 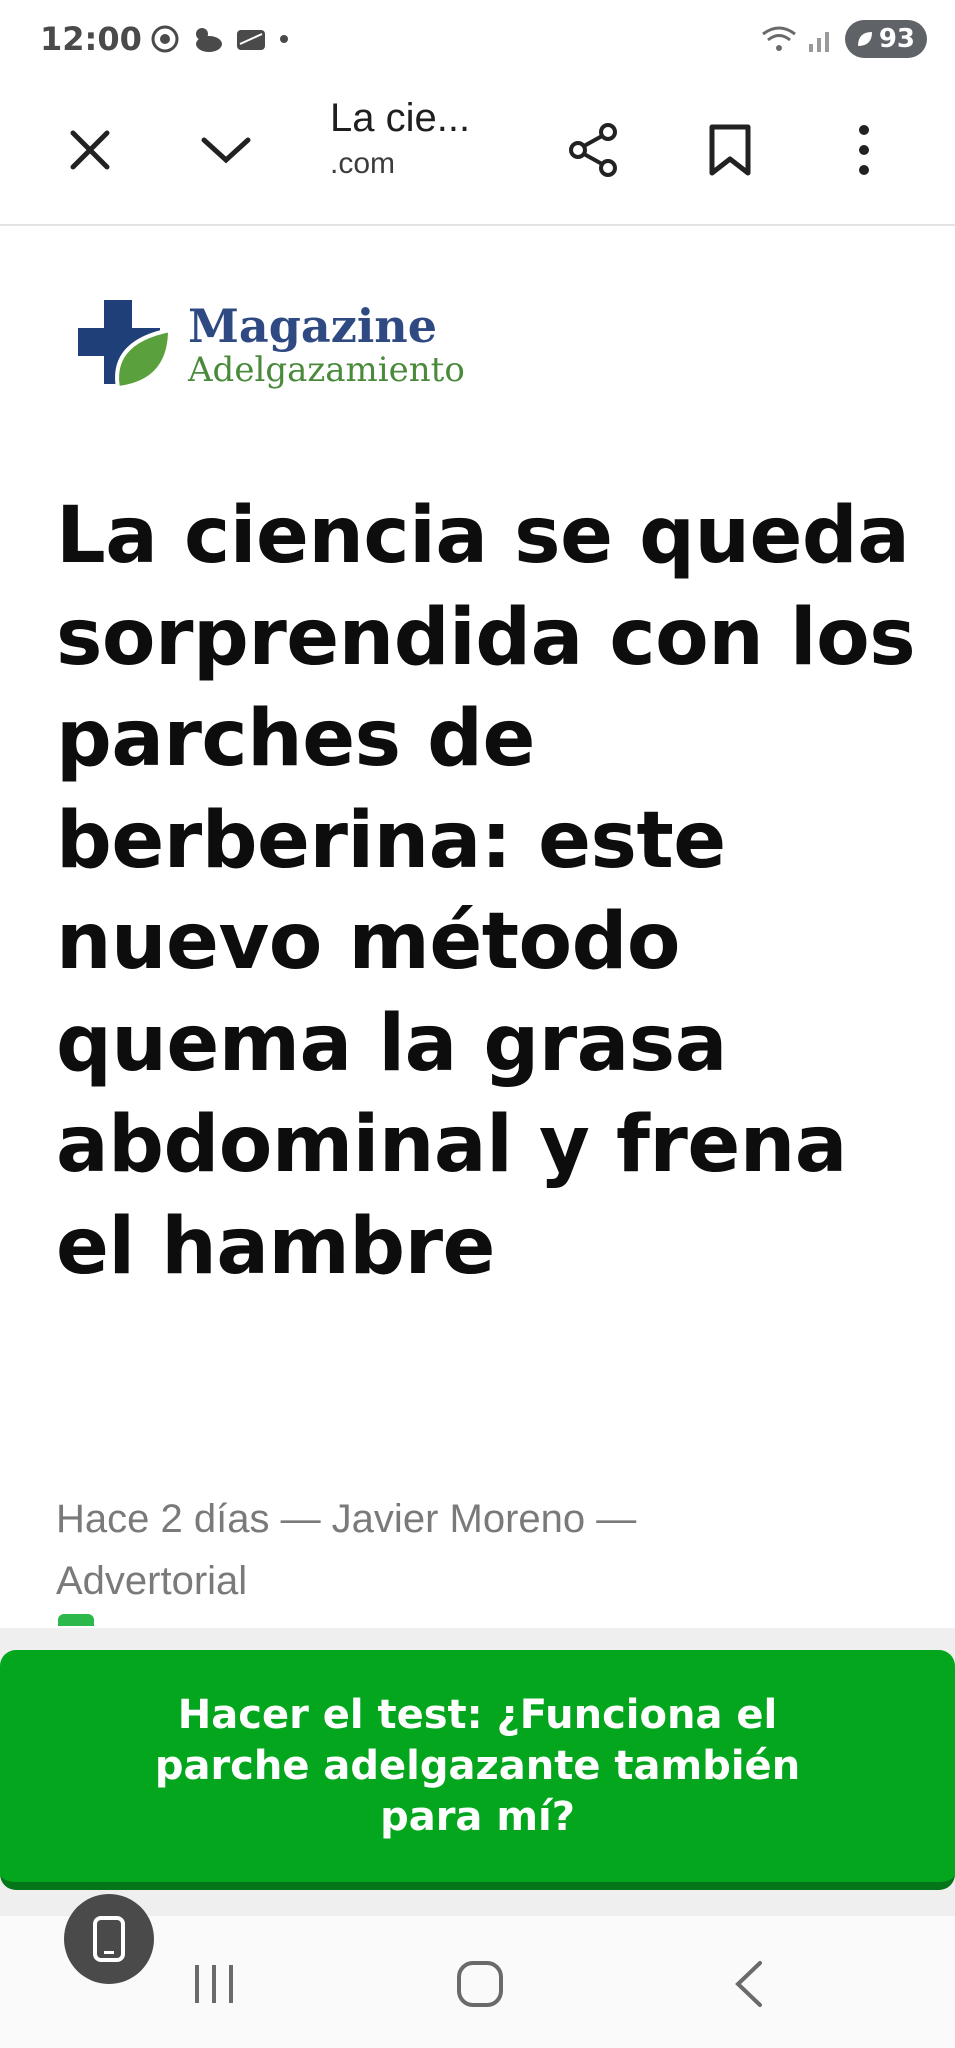 What do you see at coordinates (477, 43) in the screenshot?
I see `status-bar: 12:00 93` at bounding box center [477, 43].